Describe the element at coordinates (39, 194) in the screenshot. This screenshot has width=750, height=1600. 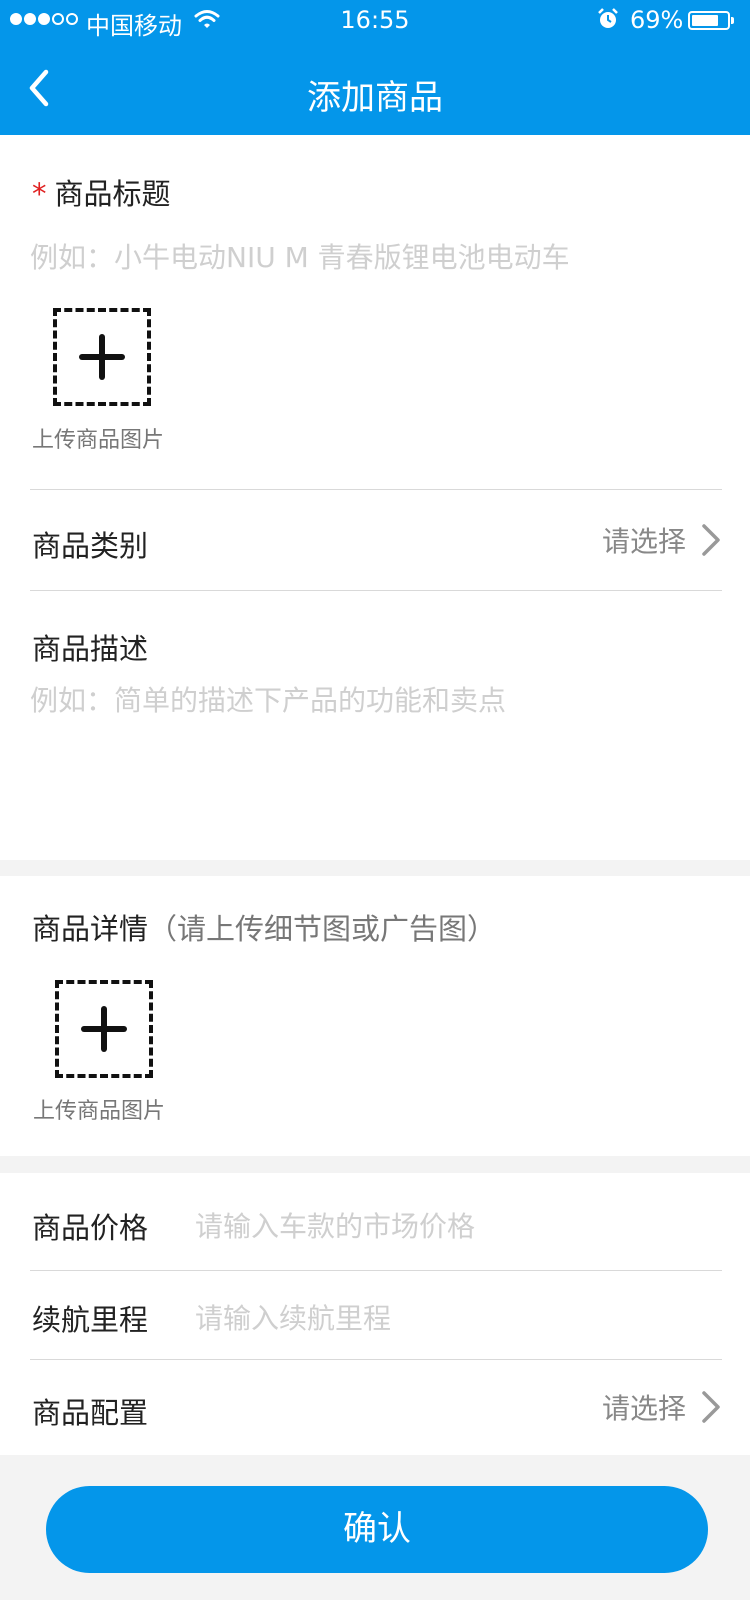
I see `required-mark: *` at that location.